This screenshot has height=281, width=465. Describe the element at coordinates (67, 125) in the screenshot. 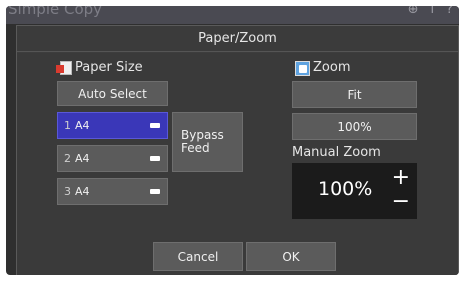

I see `tray-number: 1` at that location.